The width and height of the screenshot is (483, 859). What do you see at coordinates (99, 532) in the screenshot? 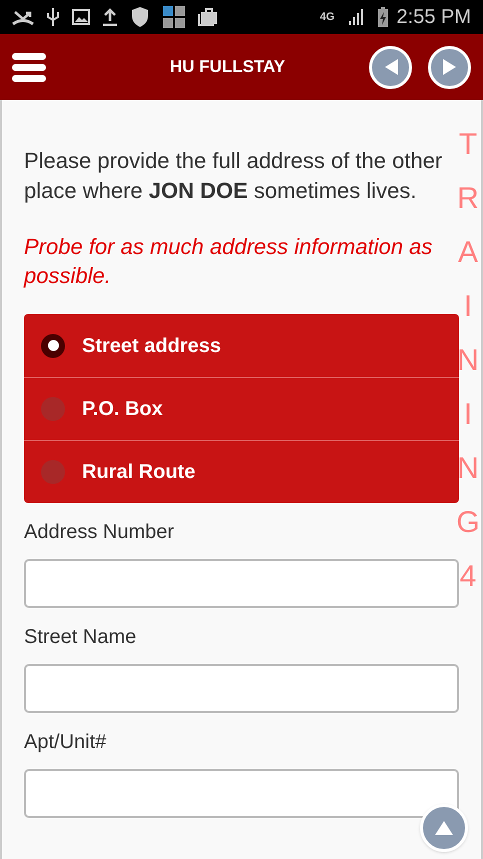
I see `field-label: Address Number` at bounding box center [99, 532].